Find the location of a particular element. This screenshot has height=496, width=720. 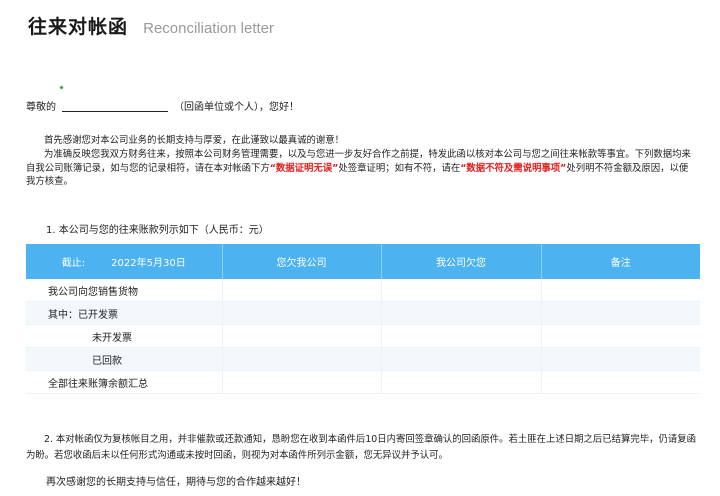

header-cutoff: 截止: 2022年5月30日 is located at coordinates (124, 261).